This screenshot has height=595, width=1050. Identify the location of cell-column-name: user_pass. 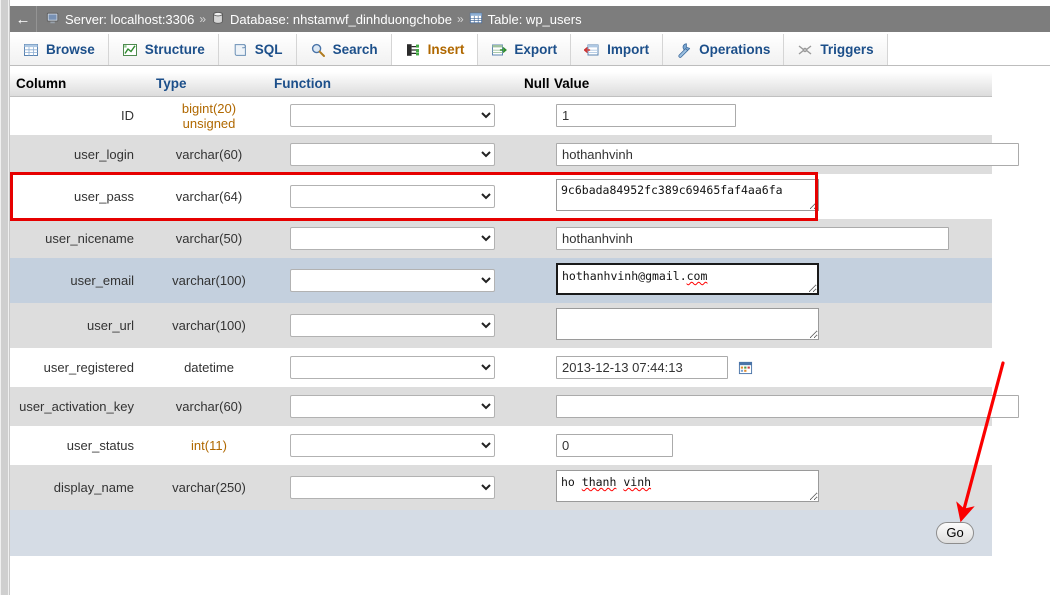
(80, 196).